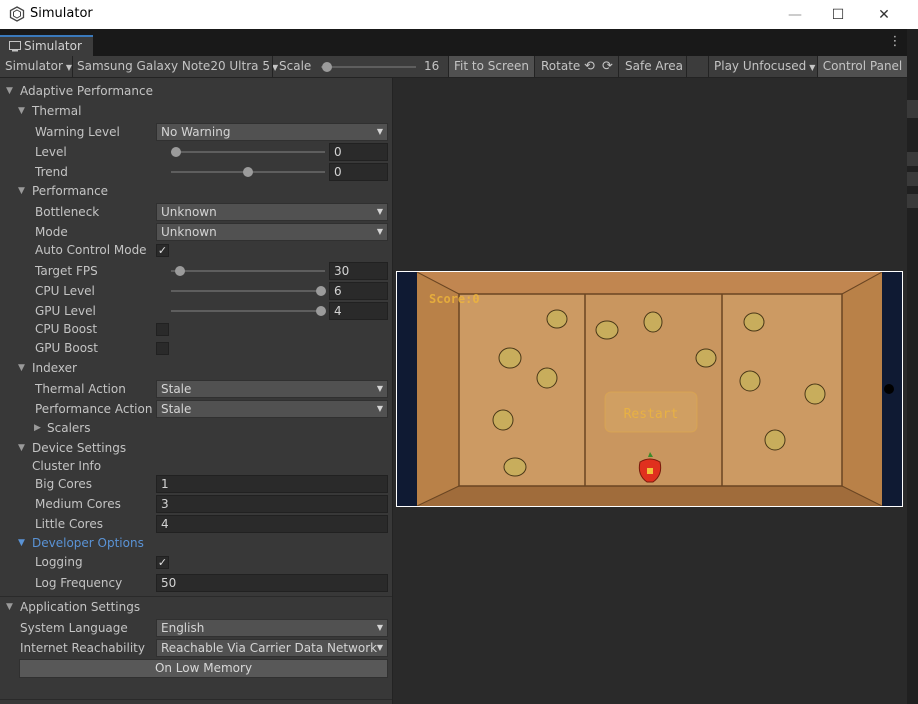 The height and width of the screenshot is (704, 918). What do you see at coordinates (53, 46) in the screenshot?
I see `tab-simulator-label: Simulator` at bounding box center [53, 46].